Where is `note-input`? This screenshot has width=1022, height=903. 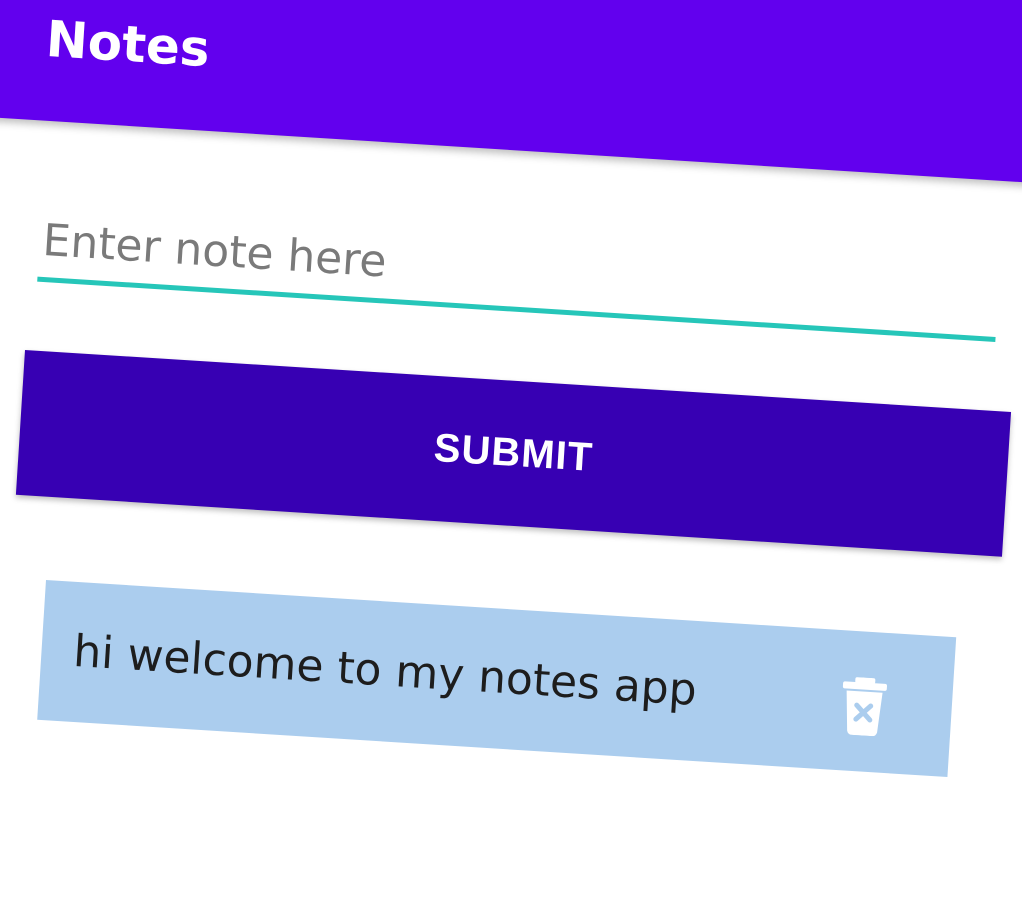
note-input is located at coordinates (521, 270).